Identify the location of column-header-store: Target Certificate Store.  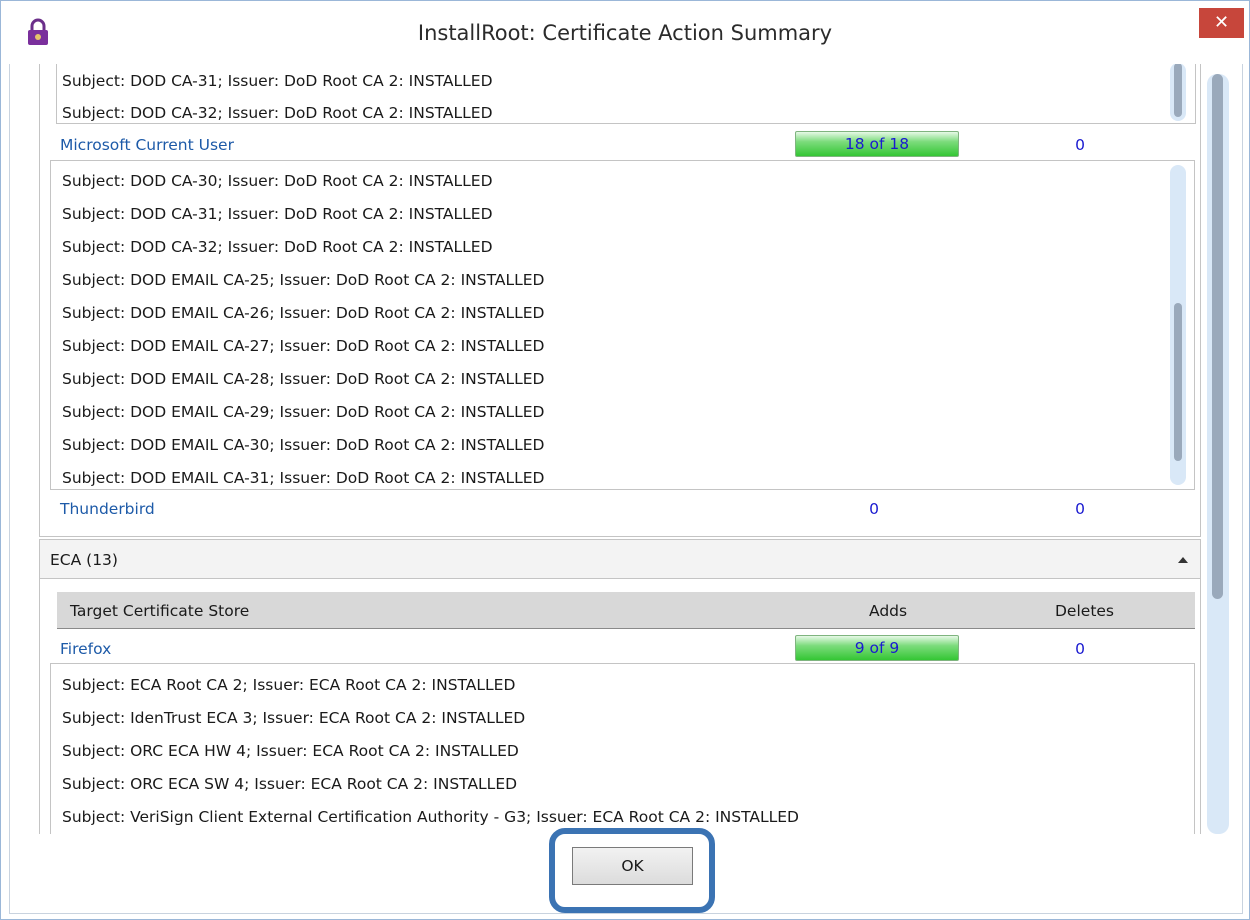
(159, 611).